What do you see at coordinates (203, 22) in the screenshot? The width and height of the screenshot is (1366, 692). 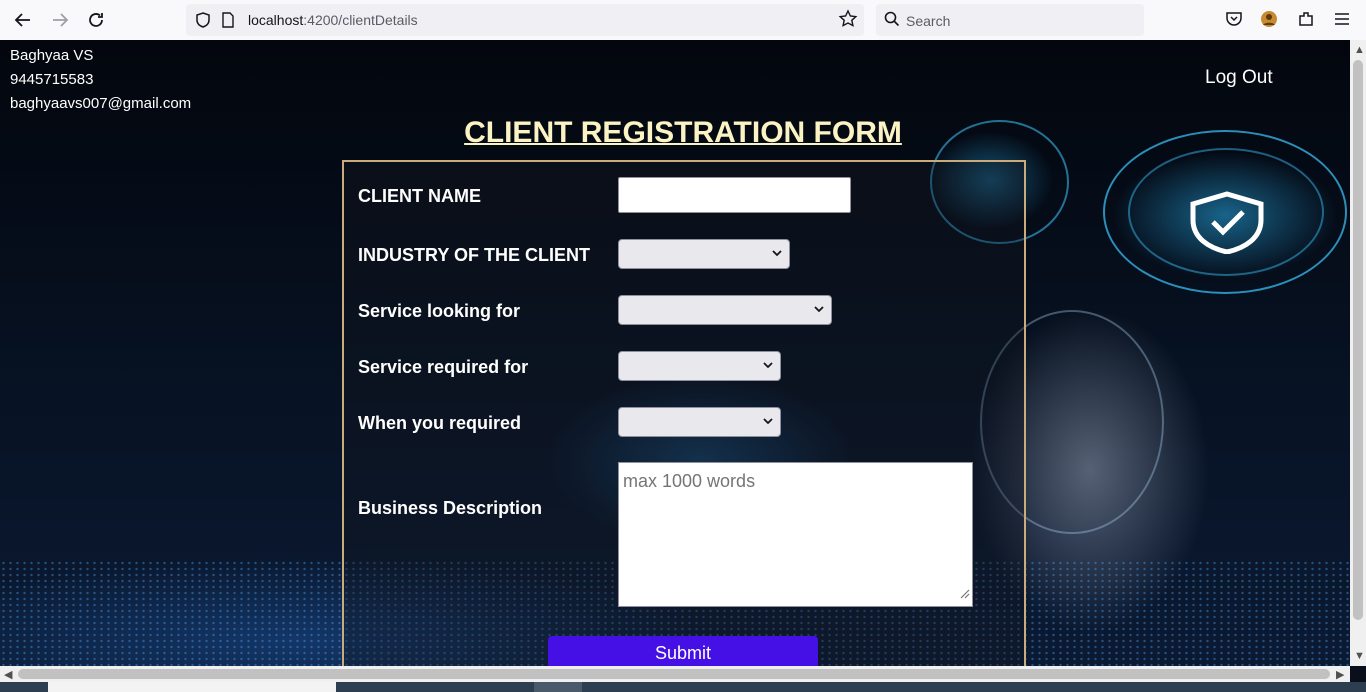 I see `shield-icon` at bounding box center [203, 22].